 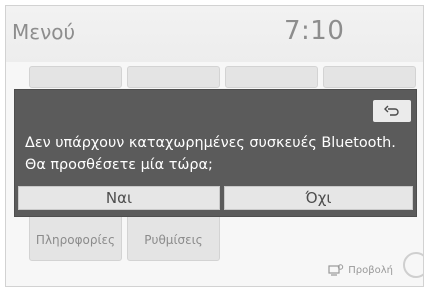 I want to click on menu-title: Μενού, so click(x=44, y=32).